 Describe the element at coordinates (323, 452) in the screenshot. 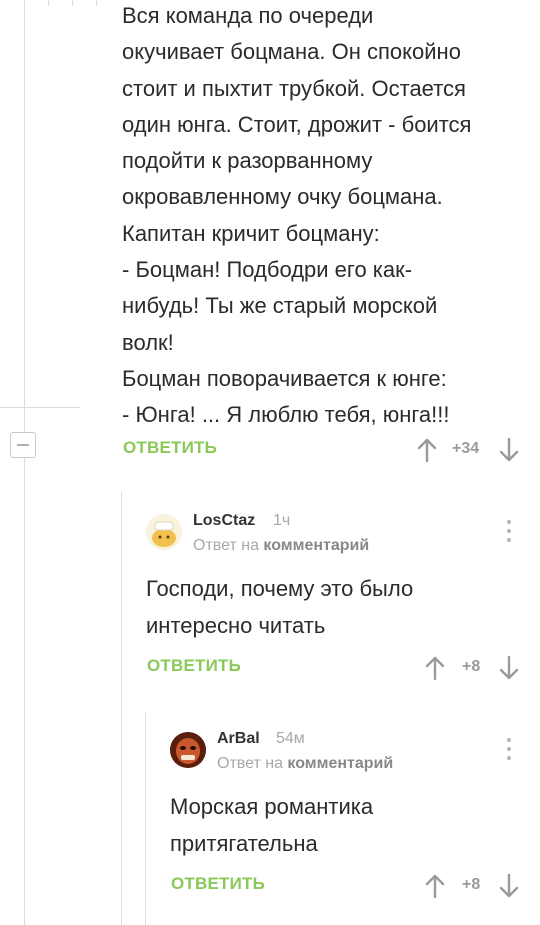

I see `story-actions: ОТВЕТИТЬ +34` at that location.